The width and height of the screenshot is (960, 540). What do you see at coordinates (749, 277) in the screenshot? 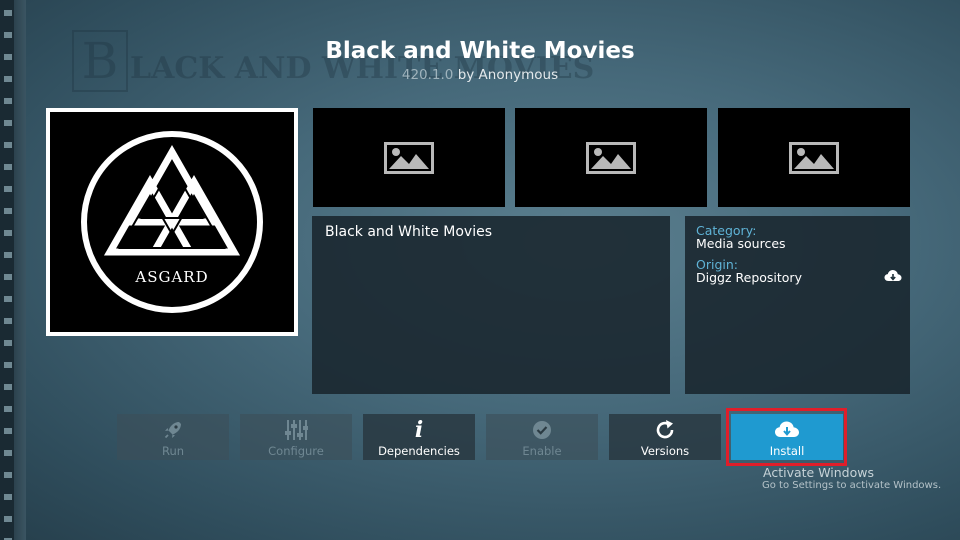
I see `origin-value: Diggz Repository` at bounding box center [749, 277].